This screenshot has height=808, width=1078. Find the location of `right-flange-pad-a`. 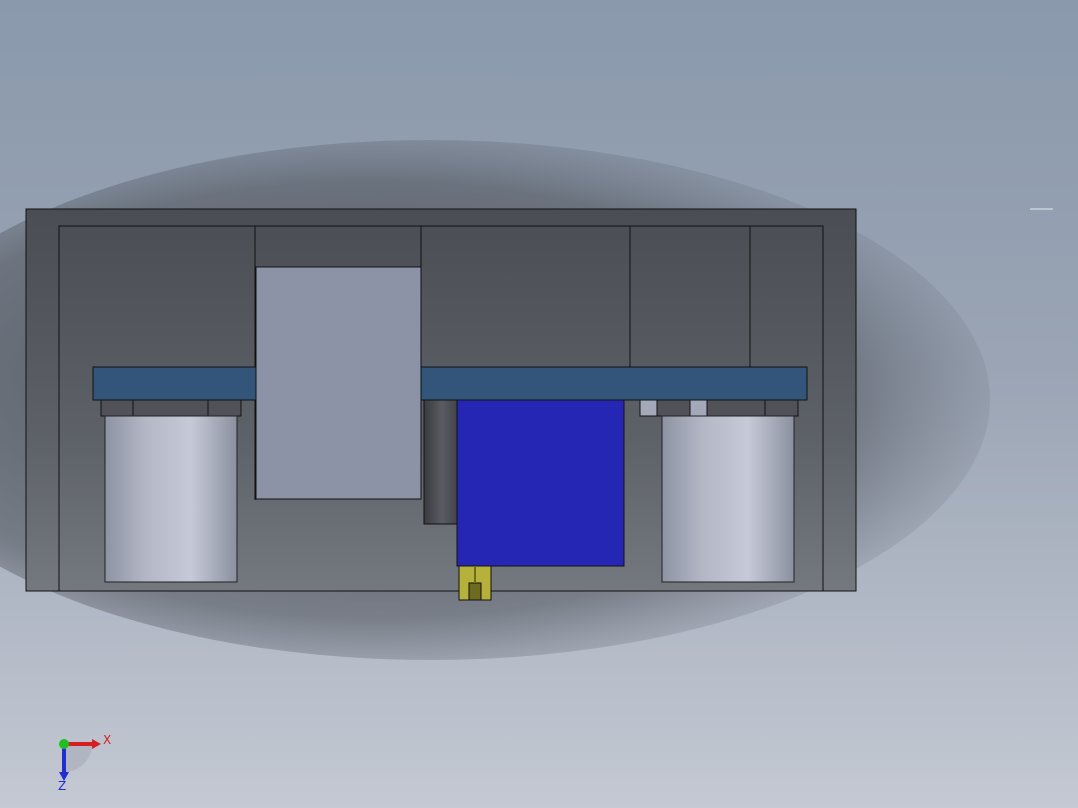

right-flange-pad-a is located at coordinates (648, 408).